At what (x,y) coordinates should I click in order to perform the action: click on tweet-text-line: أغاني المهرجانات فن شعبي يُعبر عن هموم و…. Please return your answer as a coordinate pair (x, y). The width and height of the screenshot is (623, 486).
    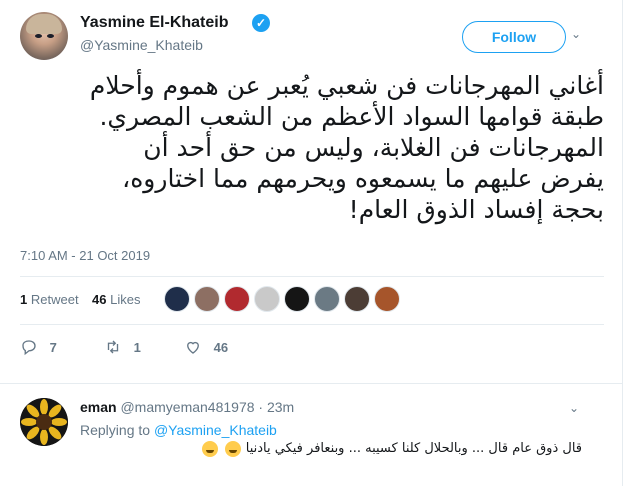
    Looking at the image, I should click on (346, 85).